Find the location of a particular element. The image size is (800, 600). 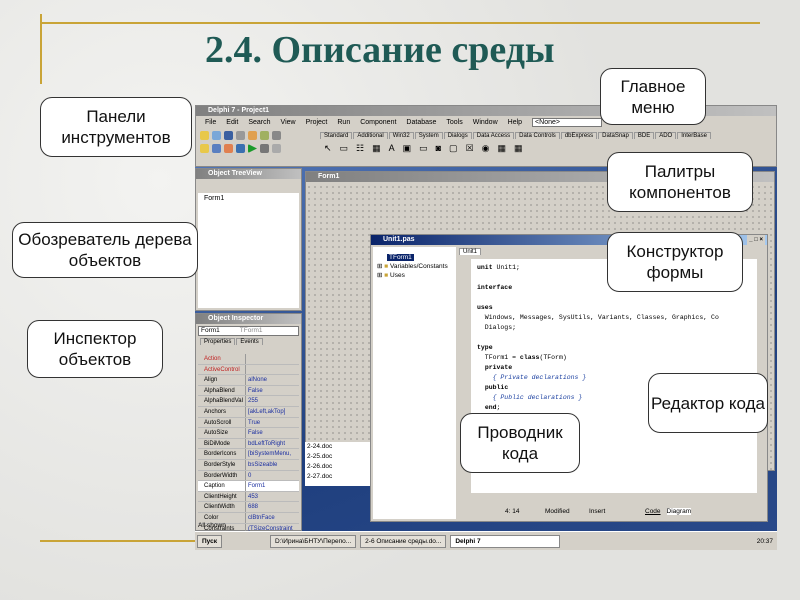

menu-project: Project is located at coordinates (317, 122).